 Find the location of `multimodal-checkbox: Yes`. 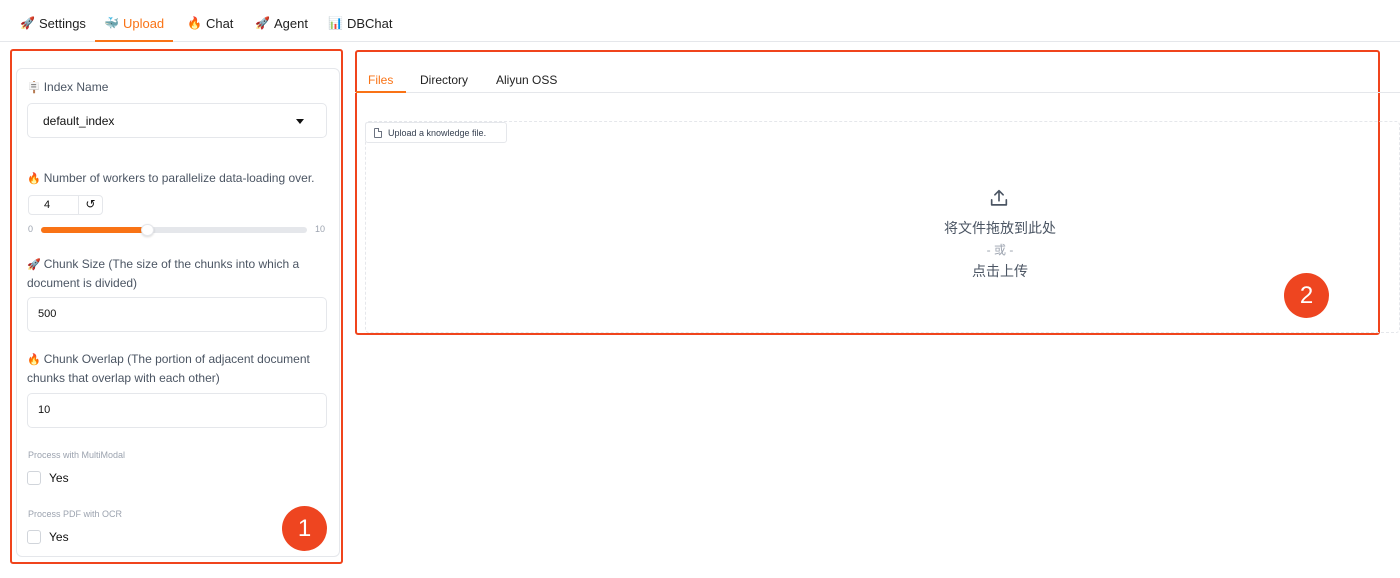

multimodal-checkbox: Yes is located at coordinates (48, 478).